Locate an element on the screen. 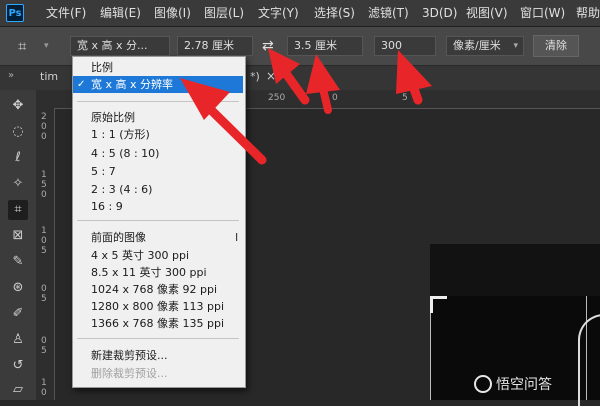 The height and width of the screenshot is (406, 600). annotation-arrows is located at coordinates (306, 106).